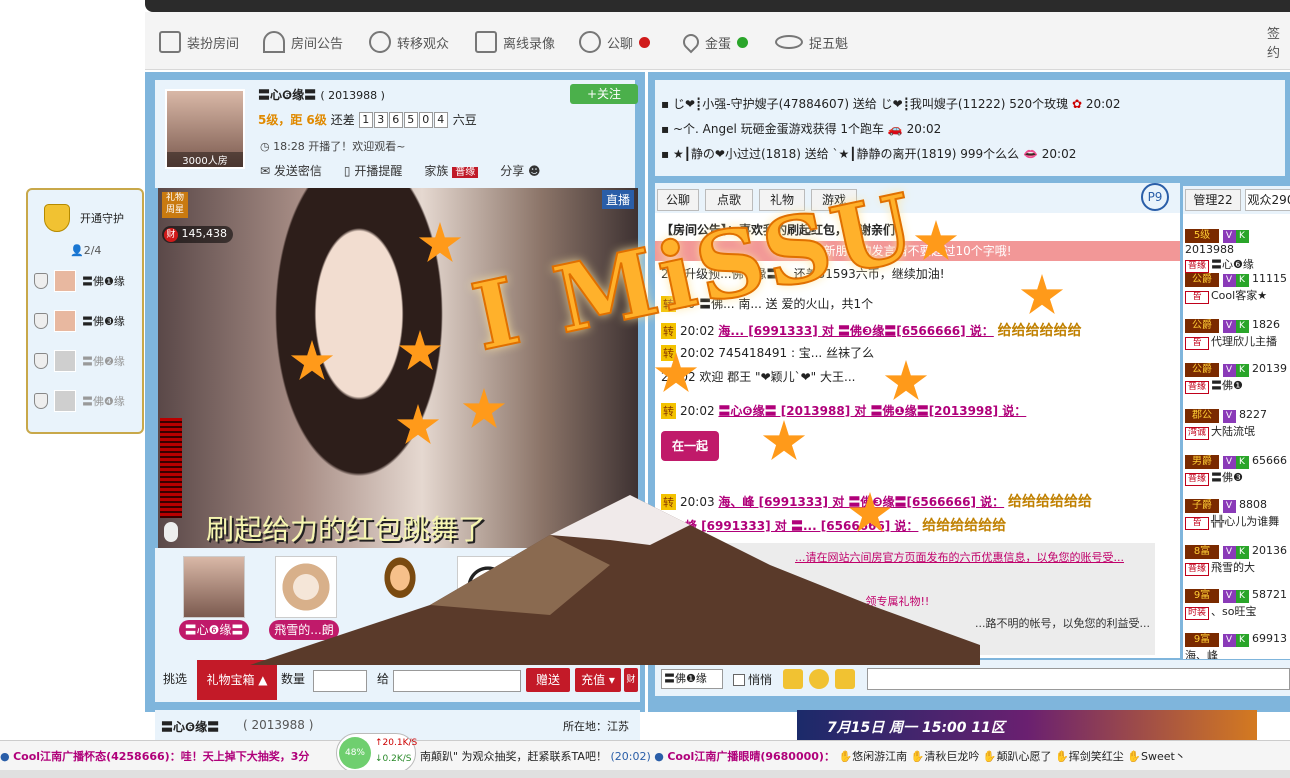 The image size is (1290, 778). What do you see at coordinates (1237, 292) in the screenshot?
I see `user-row: 公爵 VK 11115 皆 Cool客家★` at bounding box center [1237, 292].